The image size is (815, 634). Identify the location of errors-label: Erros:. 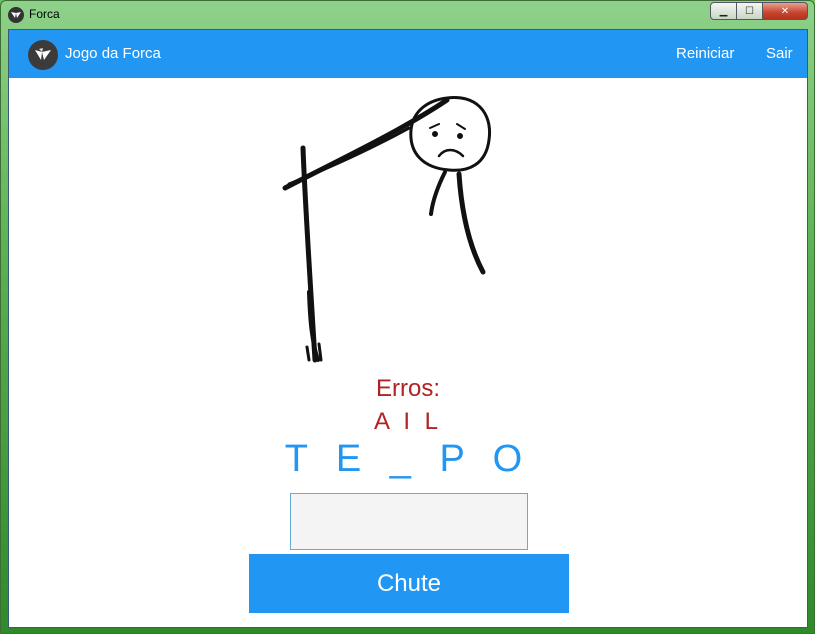
(407, 388).